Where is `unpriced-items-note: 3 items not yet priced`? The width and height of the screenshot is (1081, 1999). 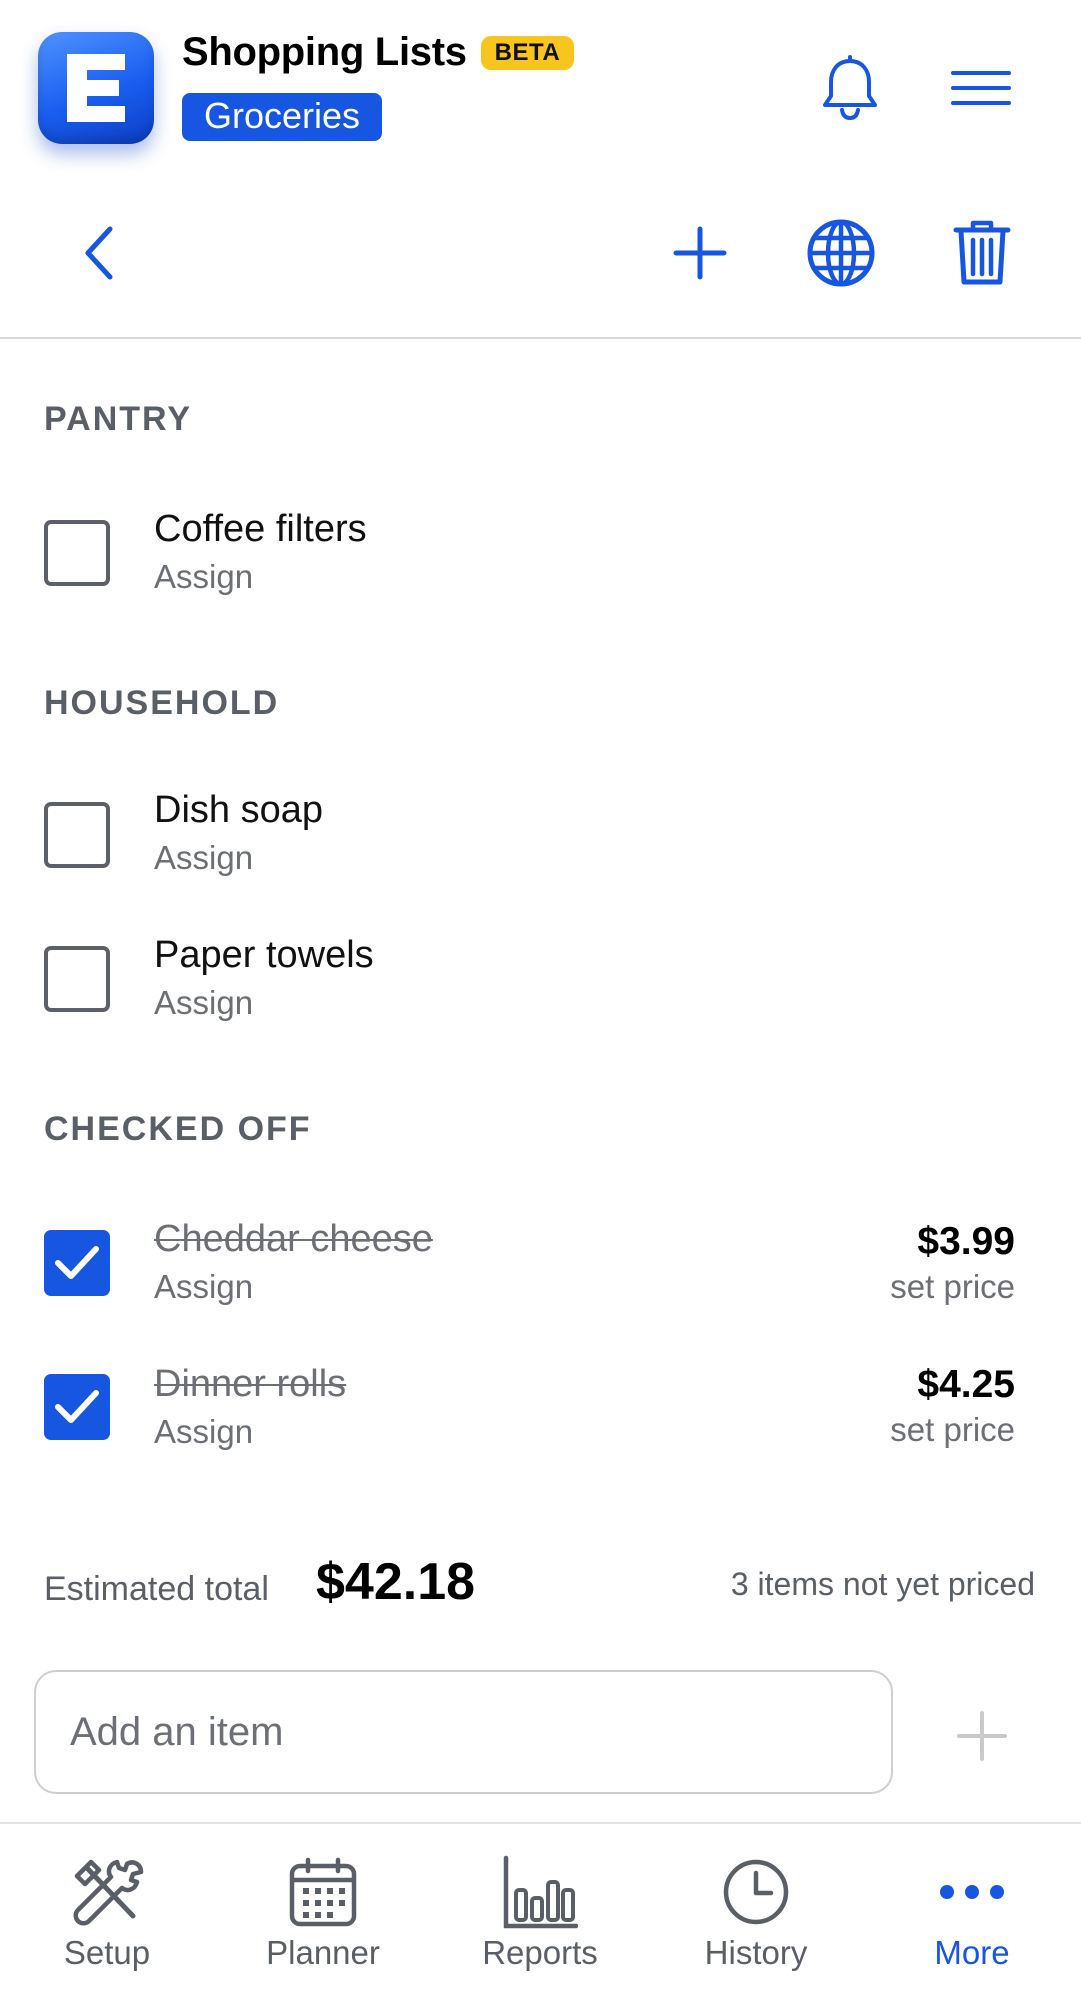 unpriced-items-note: 3 items not yet priced is located at coordinates (882, 1584).